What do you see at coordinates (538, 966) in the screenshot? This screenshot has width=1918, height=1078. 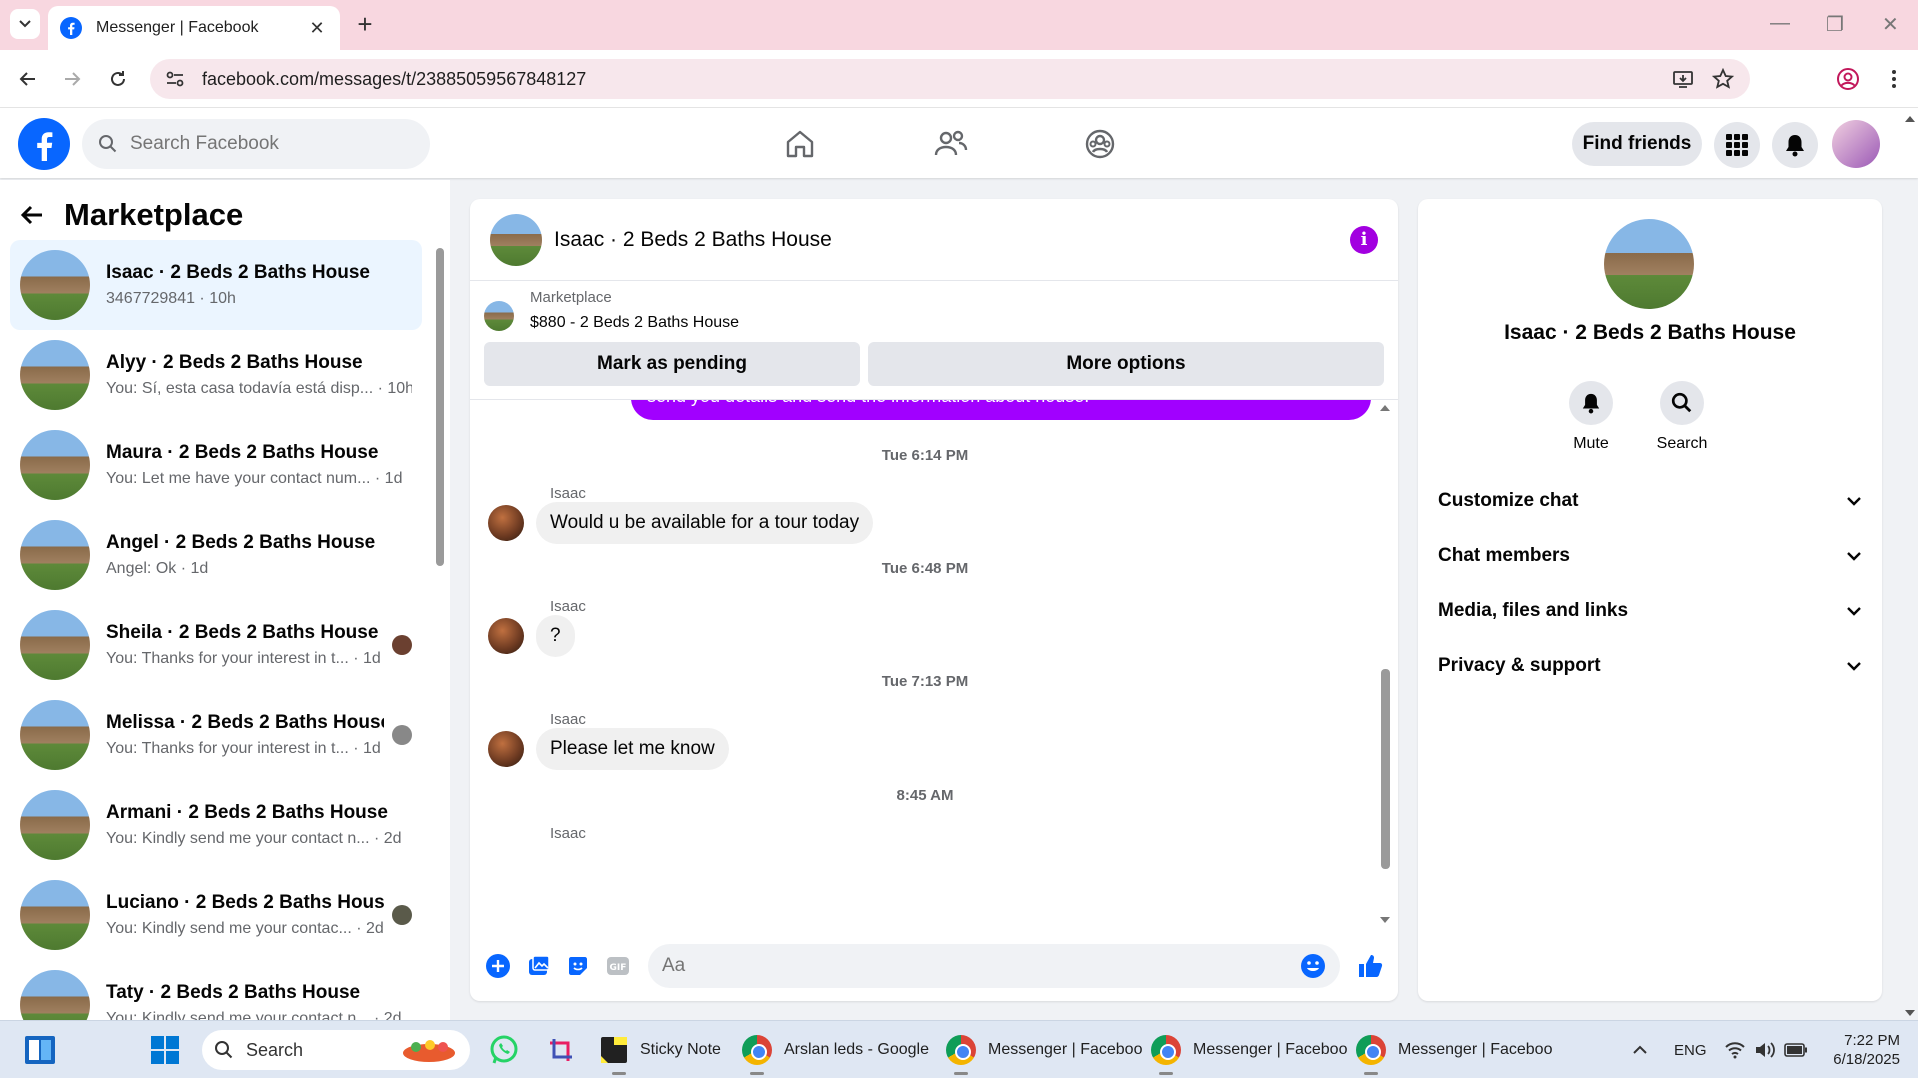 I see `photo-icon` at bounding box center [538, 966].